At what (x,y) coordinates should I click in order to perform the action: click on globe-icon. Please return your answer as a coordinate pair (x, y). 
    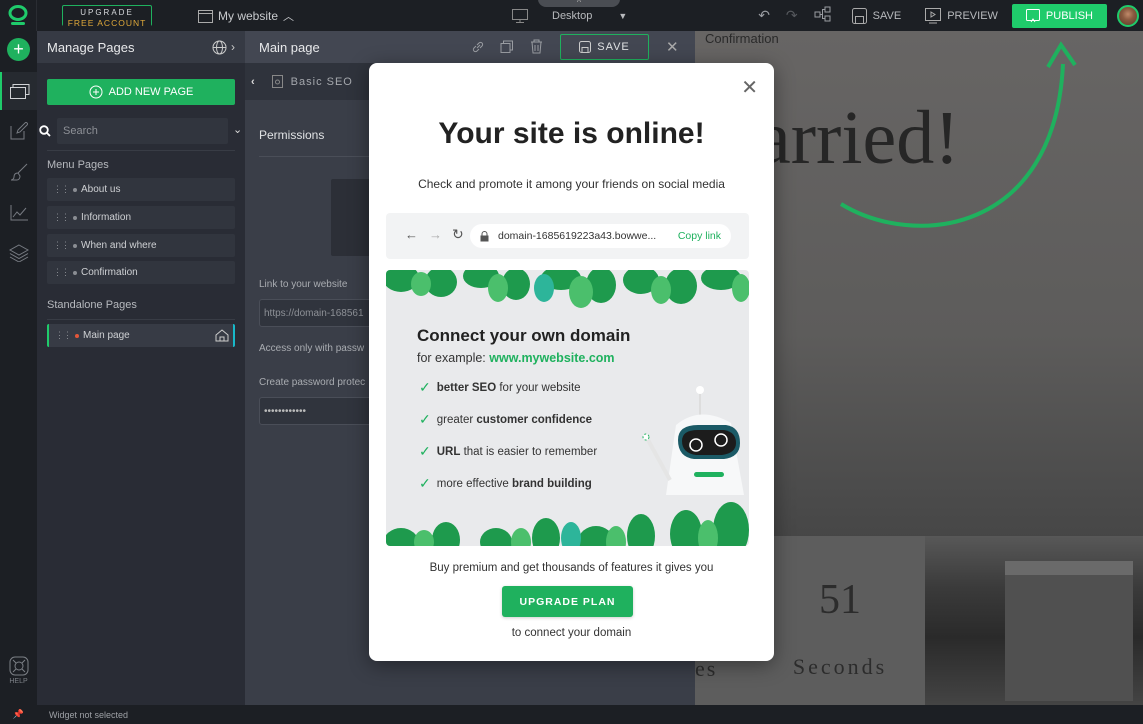
    Looking at the image, I should click on (219, 47).